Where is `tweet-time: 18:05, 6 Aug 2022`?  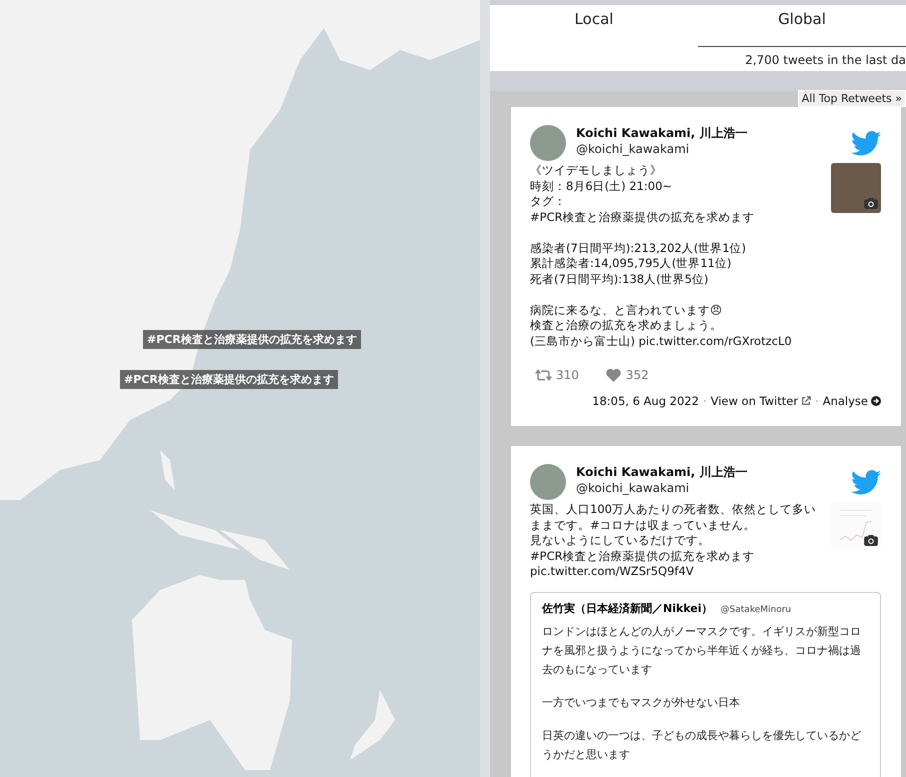
tweet-time: 18:05, 6 Aug 2022 is located at coordinates (645, 401).